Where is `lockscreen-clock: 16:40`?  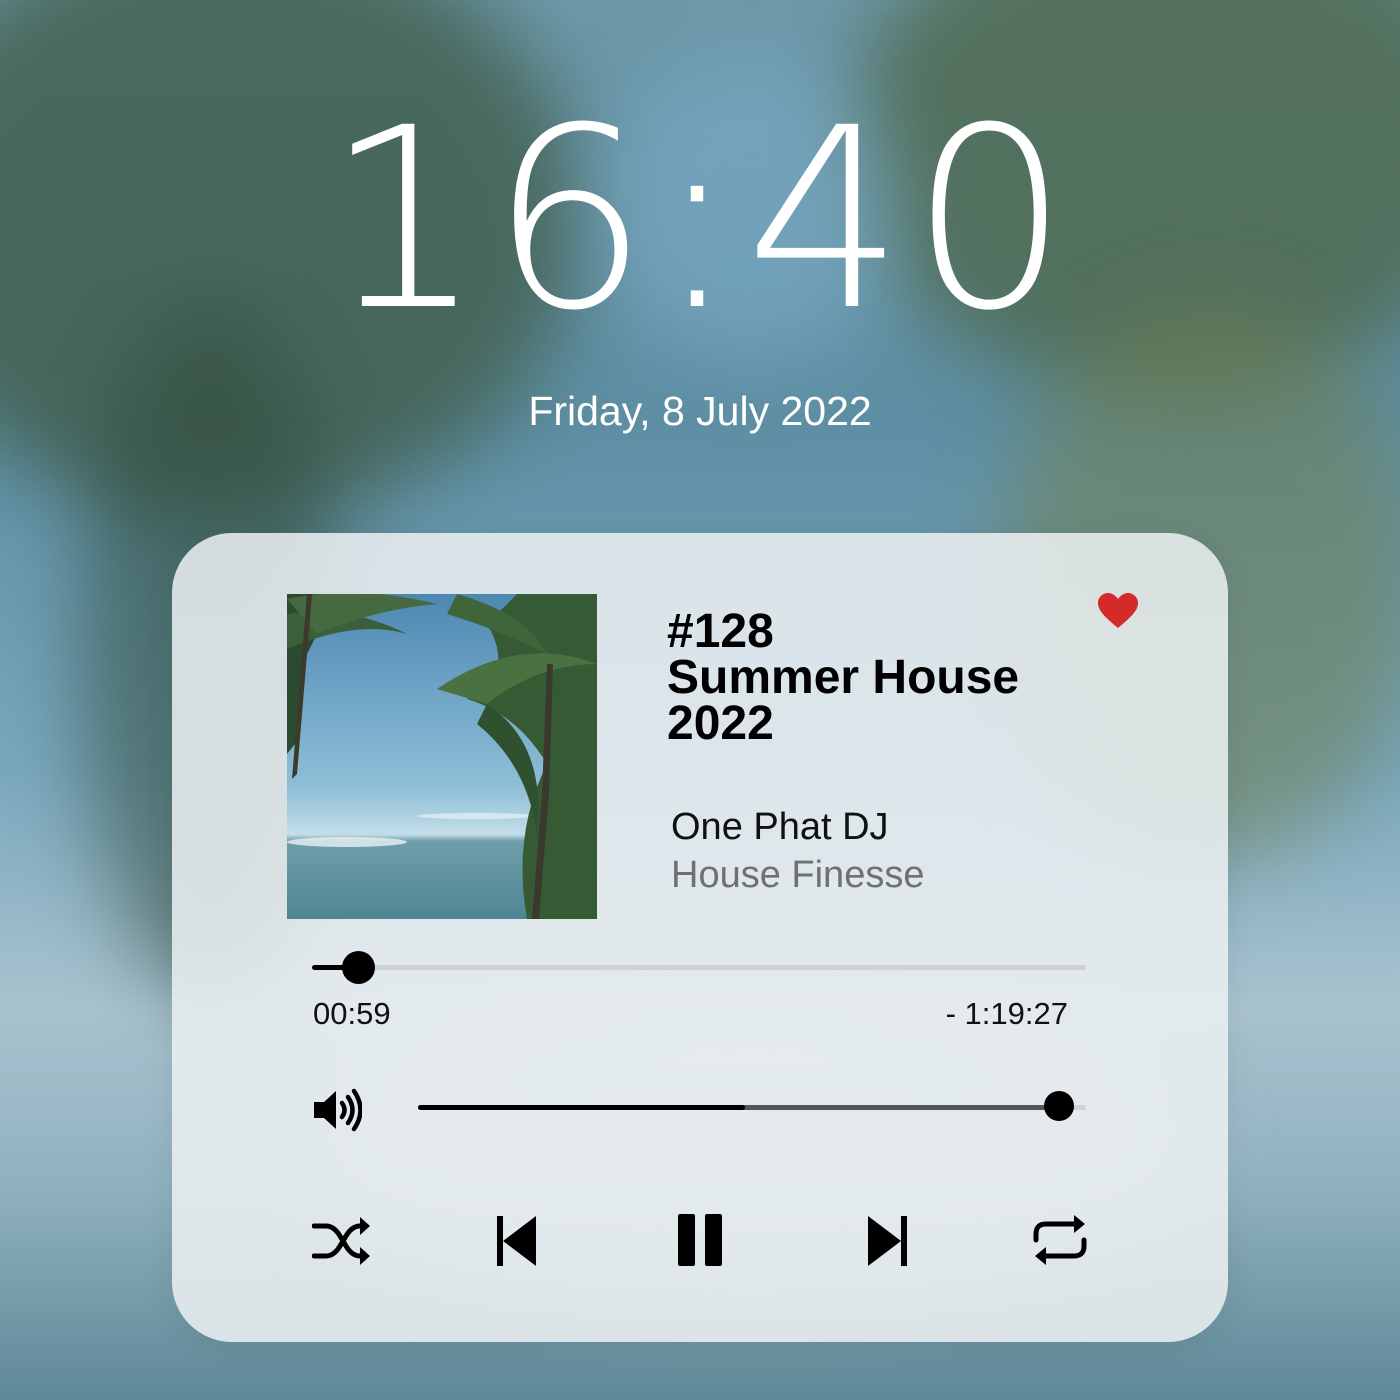
lockscreen-clock: 16:40 is located at coordinates (700, 219).